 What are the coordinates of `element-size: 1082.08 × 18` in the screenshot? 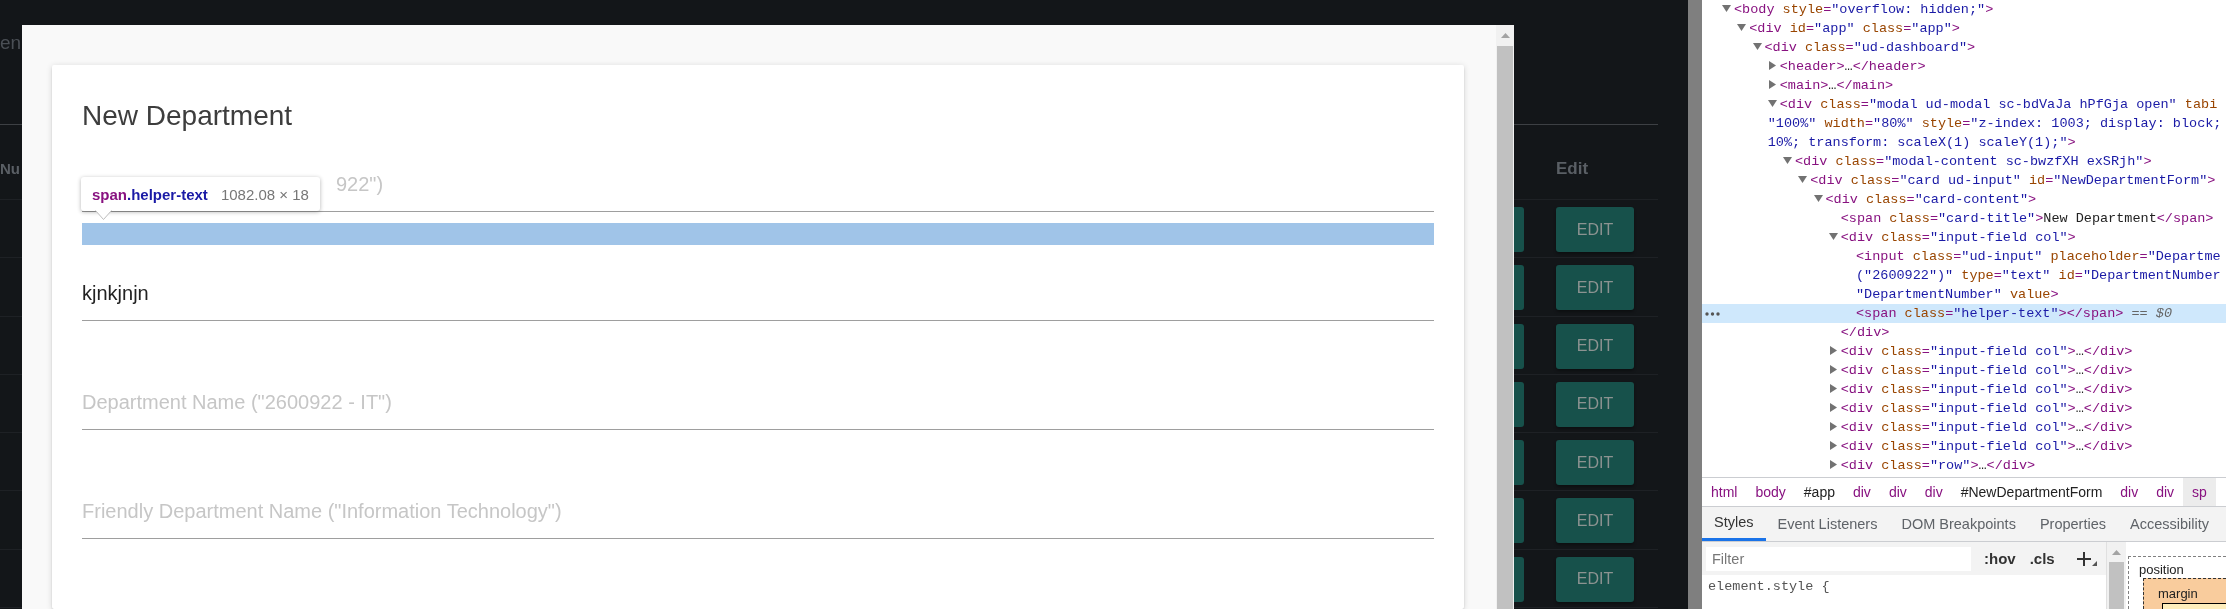 It's located at (264, 194).